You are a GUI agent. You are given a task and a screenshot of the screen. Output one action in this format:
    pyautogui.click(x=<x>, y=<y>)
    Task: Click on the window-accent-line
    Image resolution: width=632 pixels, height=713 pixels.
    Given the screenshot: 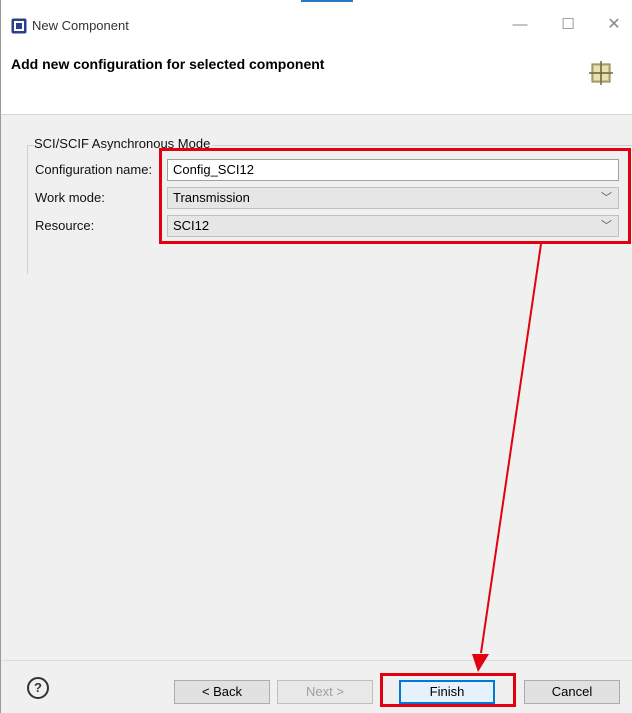 What is the action you would take?
    pyautogui.click(x=327, y=1)
    